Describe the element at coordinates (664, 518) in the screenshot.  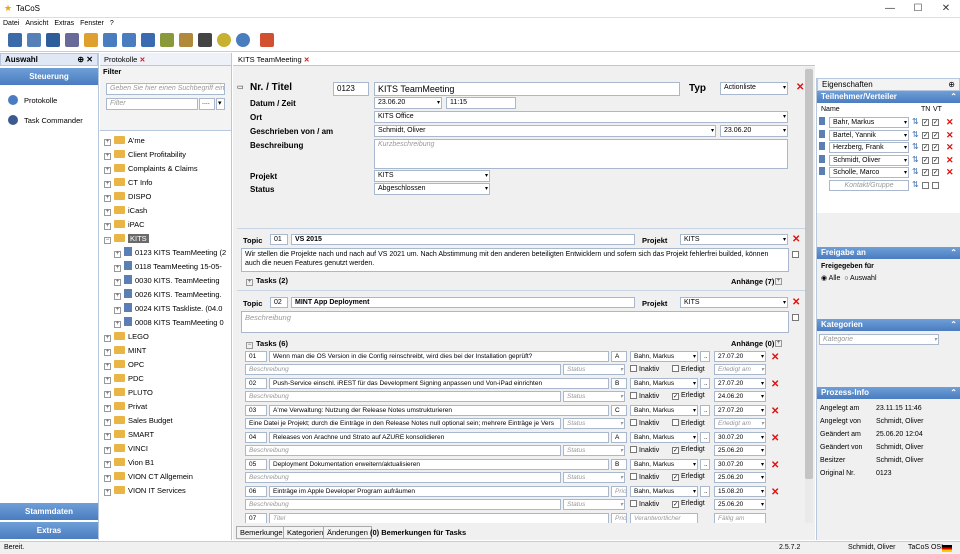
I see `task-person-select: Verantwortlicher` at that location.